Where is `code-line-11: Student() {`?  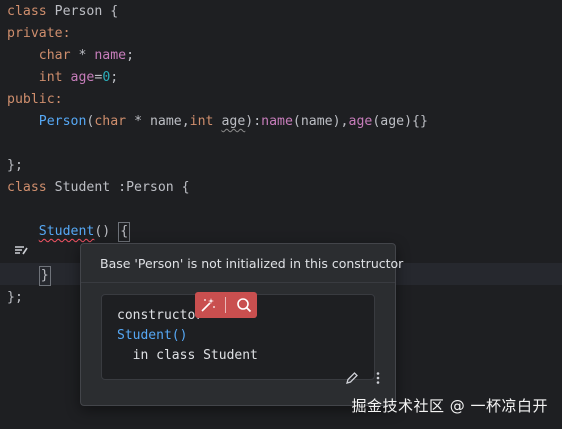
code-line-11: Student() { is located at coordinates (69, 232).